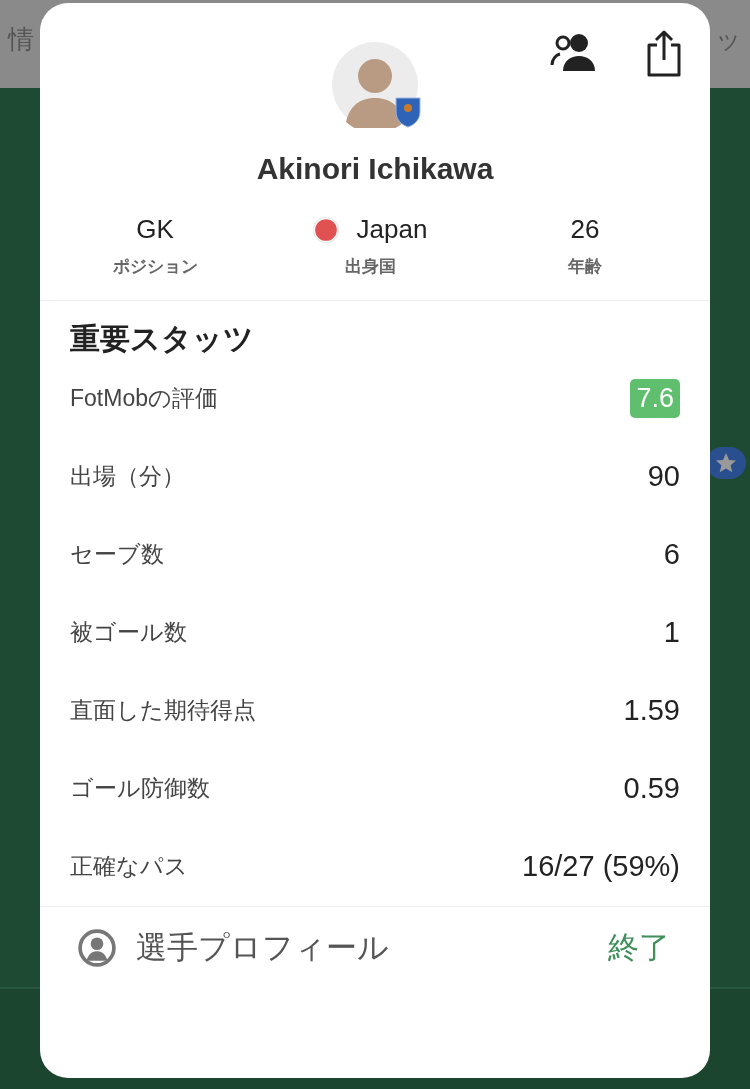 This screenshot has height=1089, width=750. Describe the element at coordinates (651, 788) in the screenshot. I see `stat-value: 0.59` at that location.